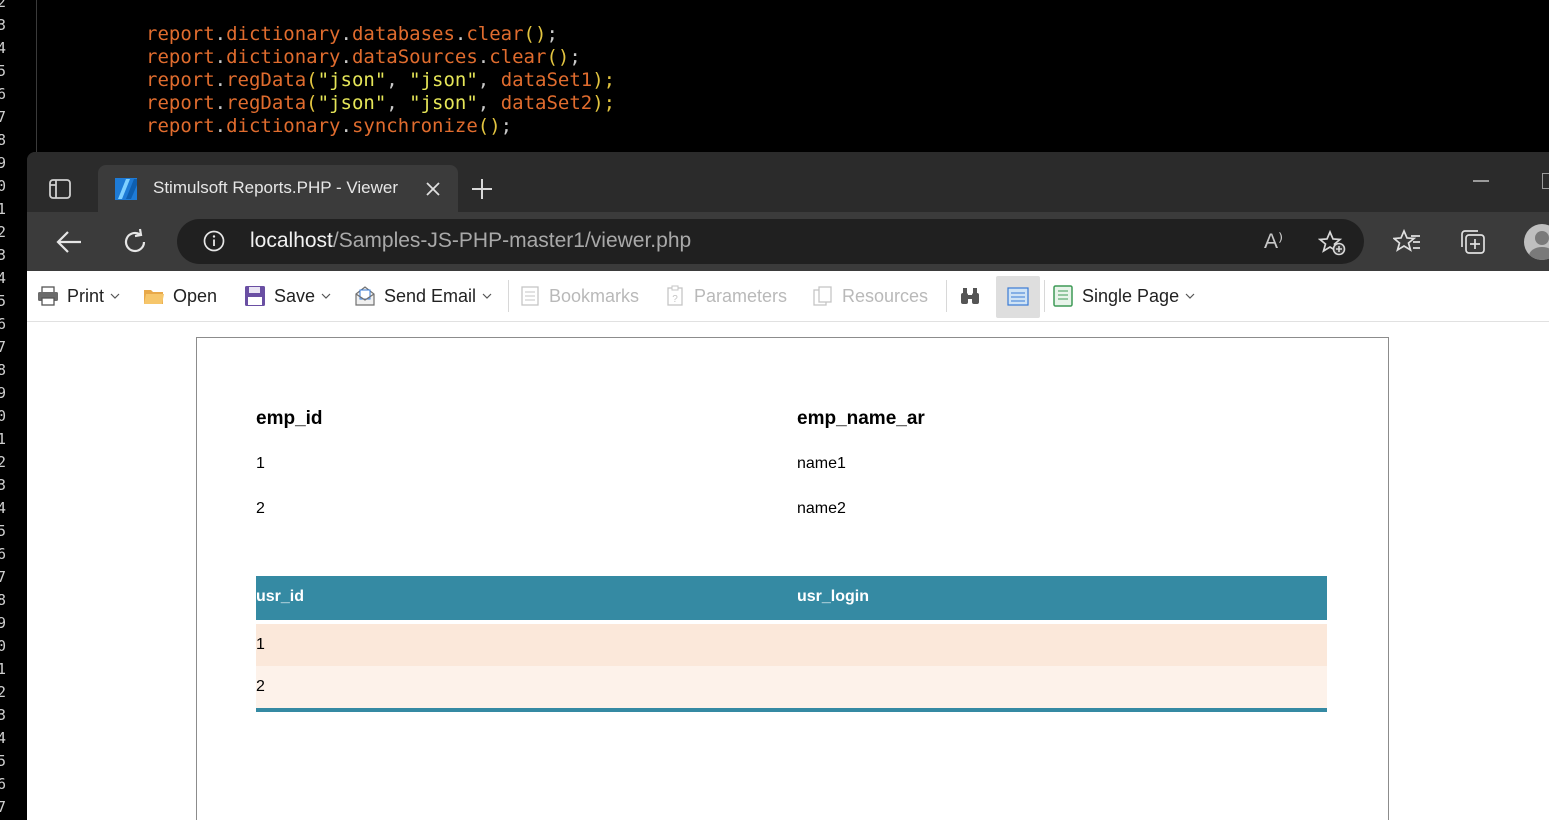  Describe the element at coordinates (791, 598) in the screenshot. I see `users-header-band: usr_id usr_login` at that location.